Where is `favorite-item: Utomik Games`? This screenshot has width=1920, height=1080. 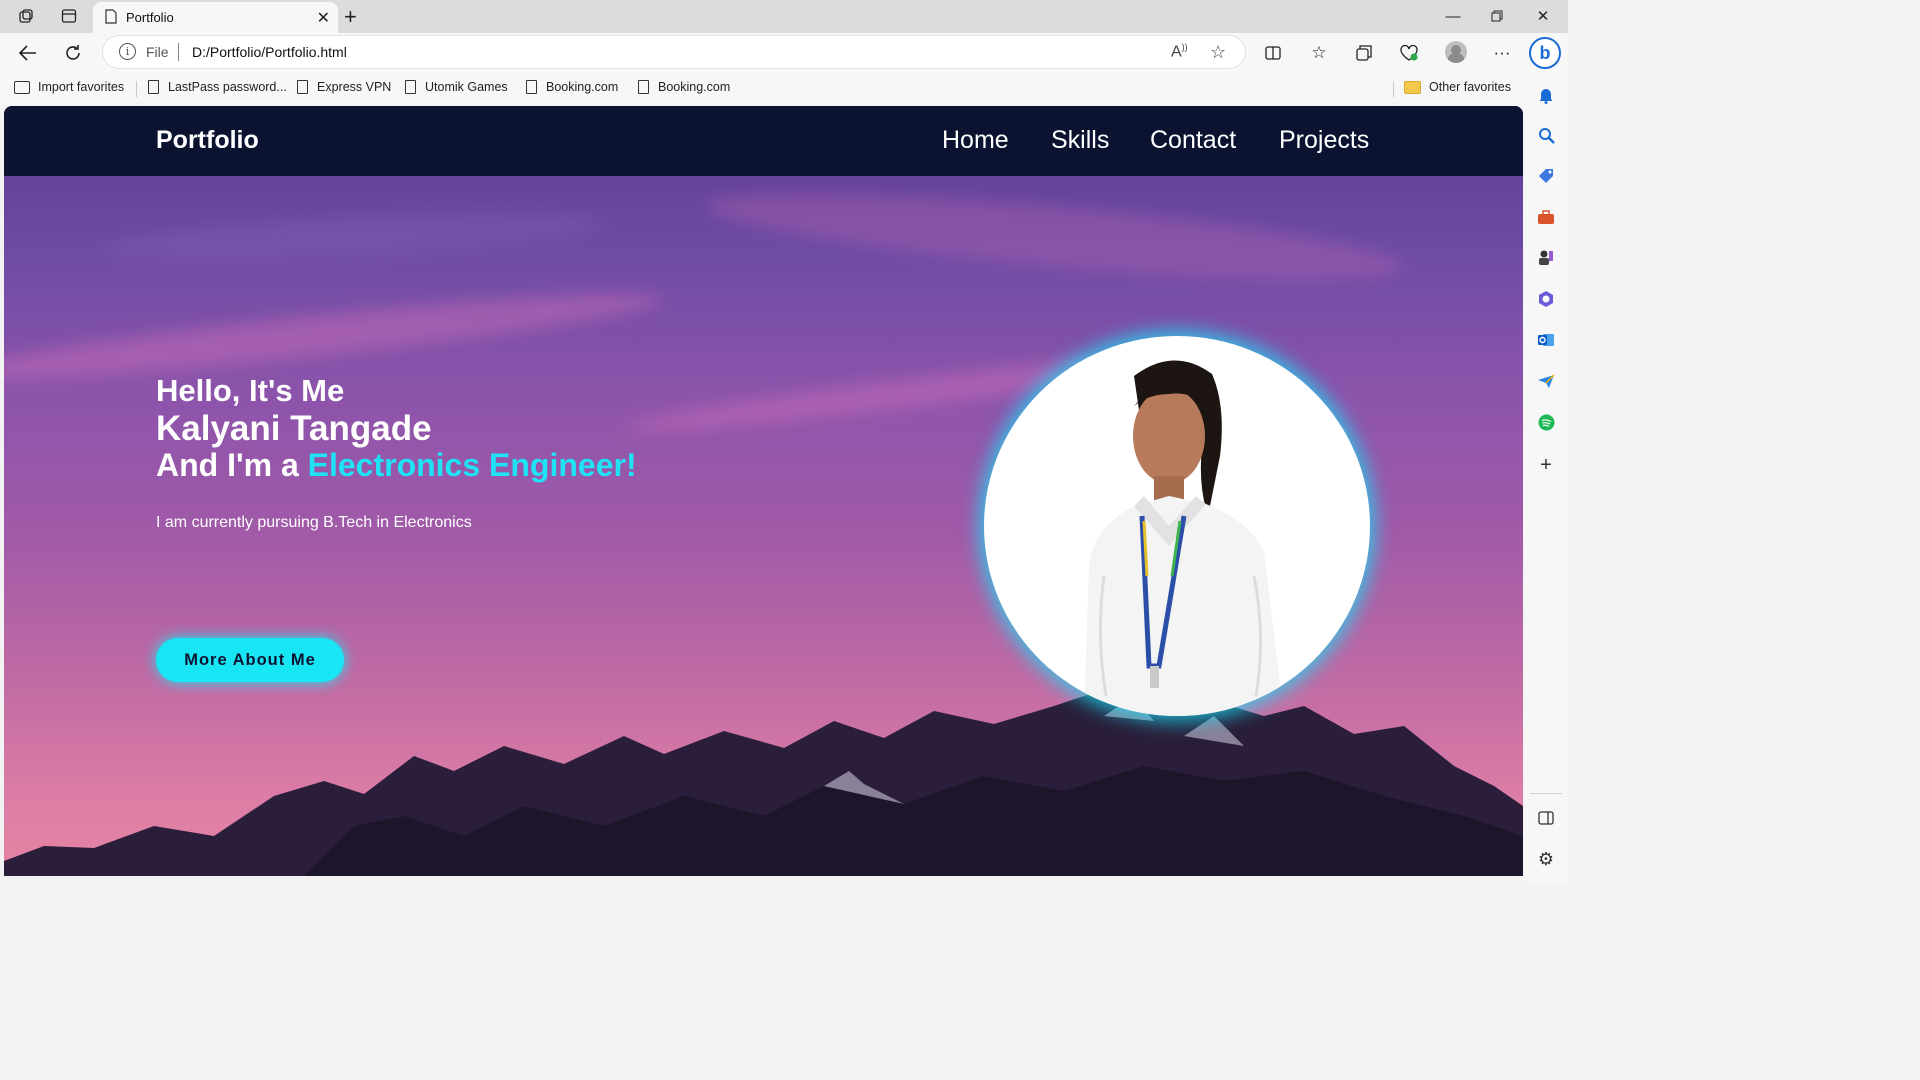 favorite-item: Utomik Games is located at coordinates (456, 87).